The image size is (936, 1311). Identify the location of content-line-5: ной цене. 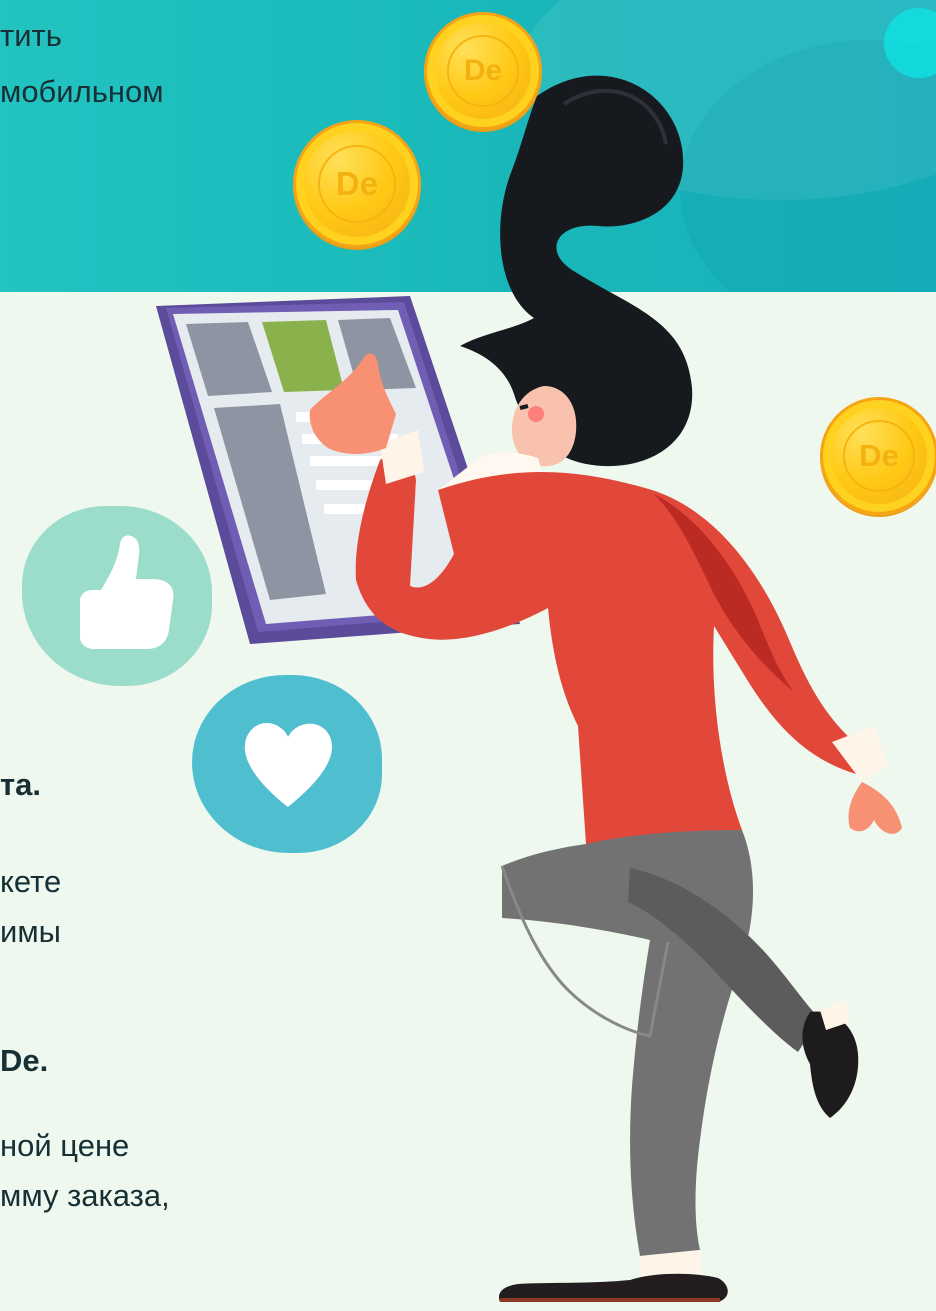
(65, 1145).